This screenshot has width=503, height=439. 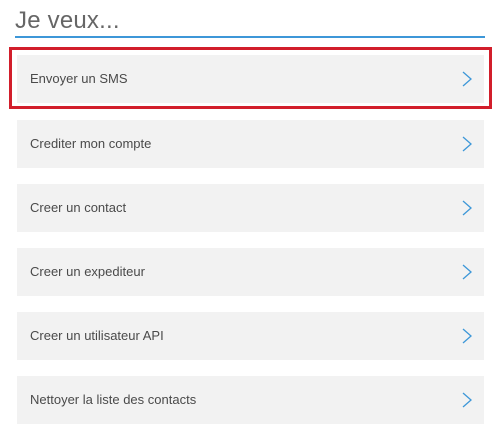 I want to click on action-label: Creer un expediteur, so click(x=87, y=271).